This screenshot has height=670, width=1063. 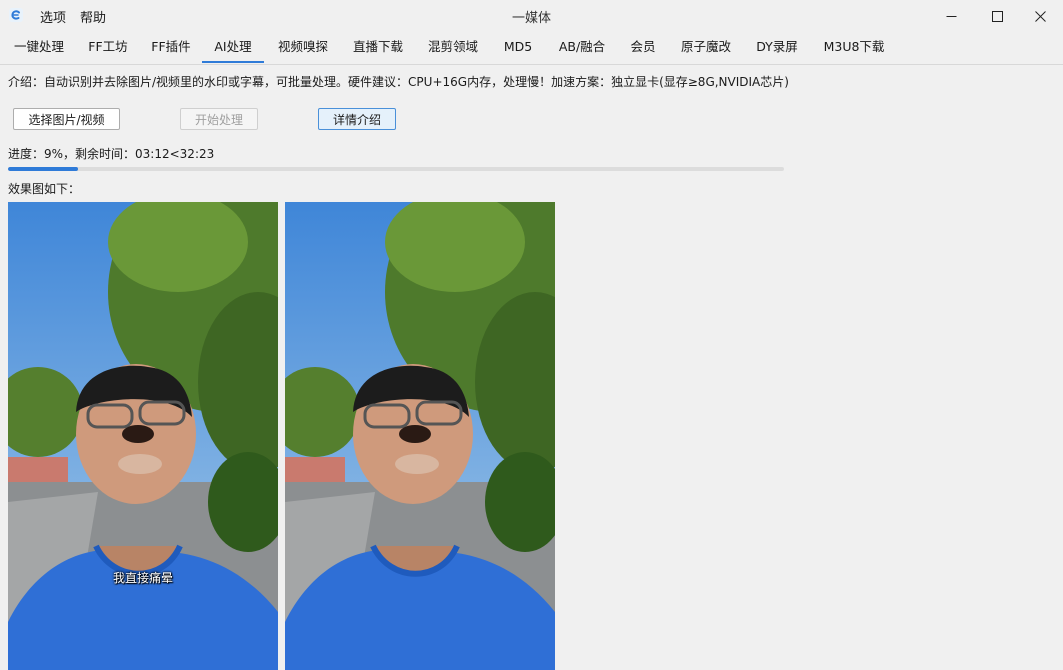 I want to click on progress-bar, so click(x=396, y=169).